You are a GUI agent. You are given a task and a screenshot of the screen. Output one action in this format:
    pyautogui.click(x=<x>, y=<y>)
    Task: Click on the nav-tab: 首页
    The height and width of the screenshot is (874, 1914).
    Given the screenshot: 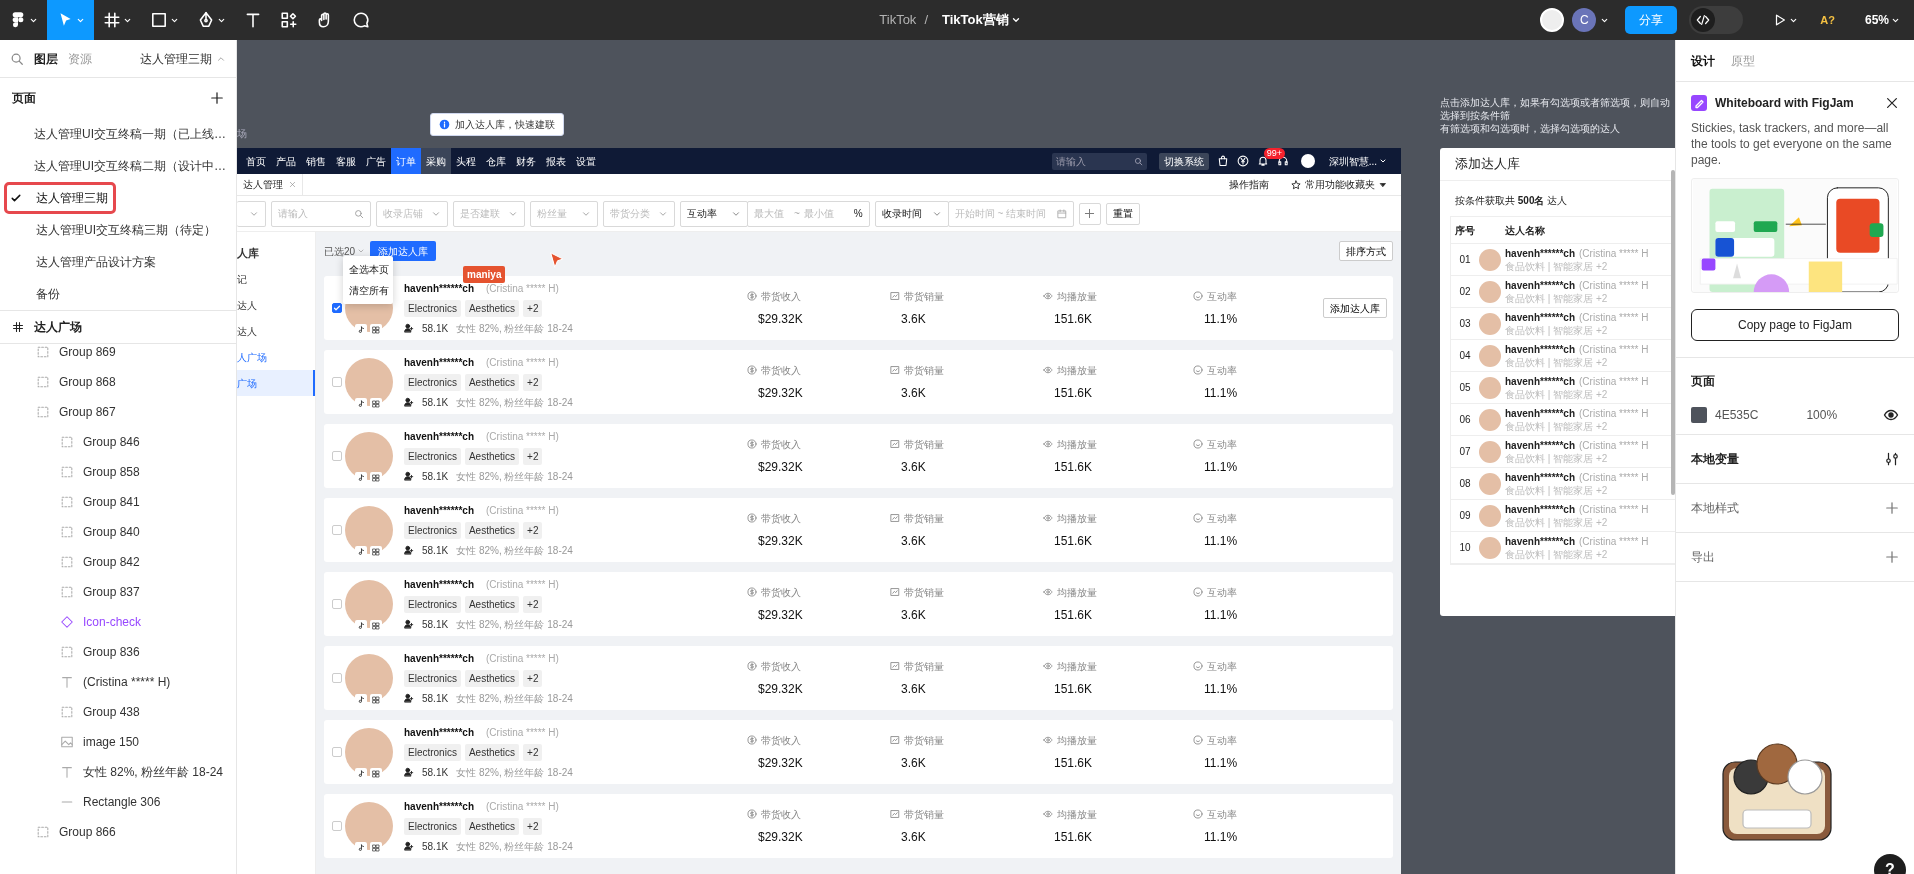 What is the action you would take?
    pyautogui.click(x=256, y=161)
    